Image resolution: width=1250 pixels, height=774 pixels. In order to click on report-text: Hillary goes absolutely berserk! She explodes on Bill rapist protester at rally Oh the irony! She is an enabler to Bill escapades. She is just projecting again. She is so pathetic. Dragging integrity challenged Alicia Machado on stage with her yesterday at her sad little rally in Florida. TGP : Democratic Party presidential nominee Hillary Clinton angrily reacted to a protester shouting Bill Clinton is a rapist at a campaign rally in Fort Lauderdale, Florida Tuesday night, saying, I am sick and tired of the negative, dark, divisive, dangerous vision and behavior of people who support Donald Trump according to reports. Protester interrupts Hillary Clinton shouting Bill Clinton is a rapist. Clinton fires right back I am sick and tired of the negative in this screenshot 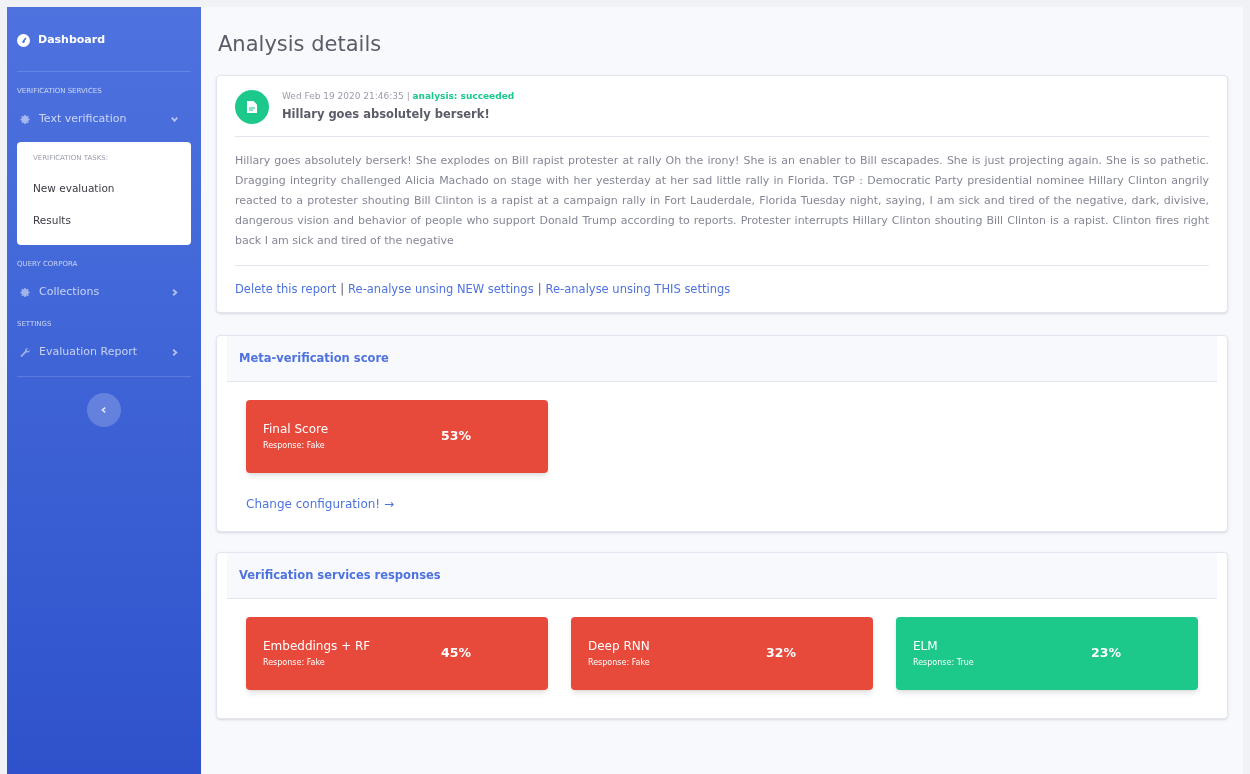, I will do `click(722, 201)`.